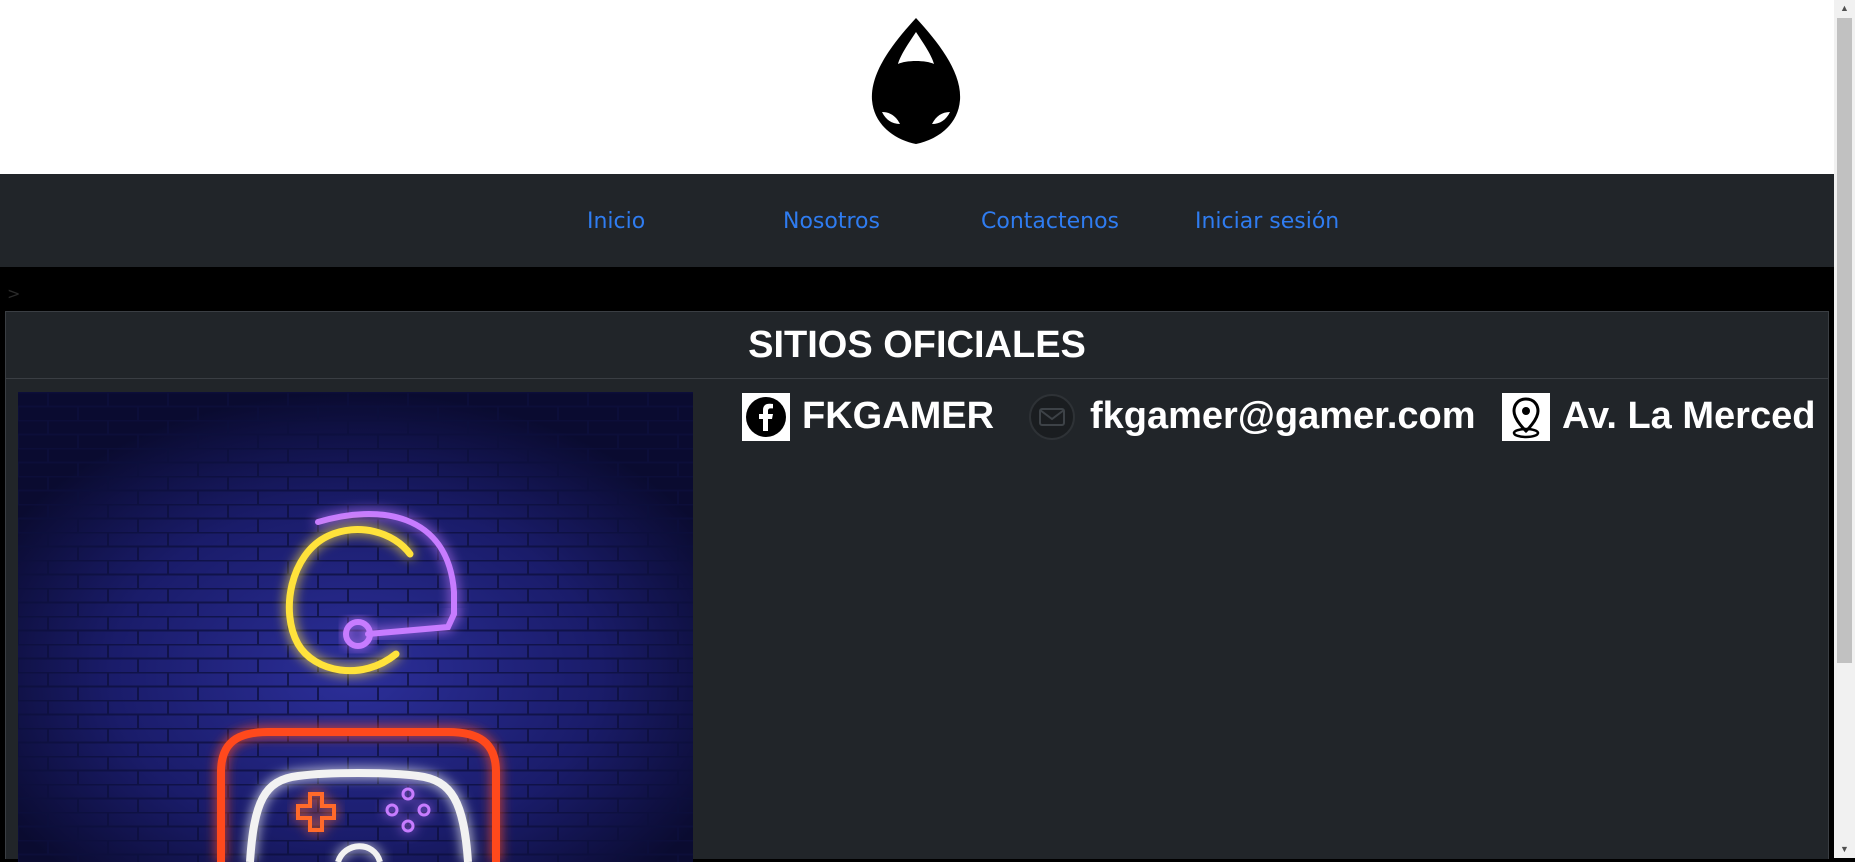  Describe the element at coordinates (1689, 416) in the screenshot. I see `contact-location-label: Av. La Merced` at that location.